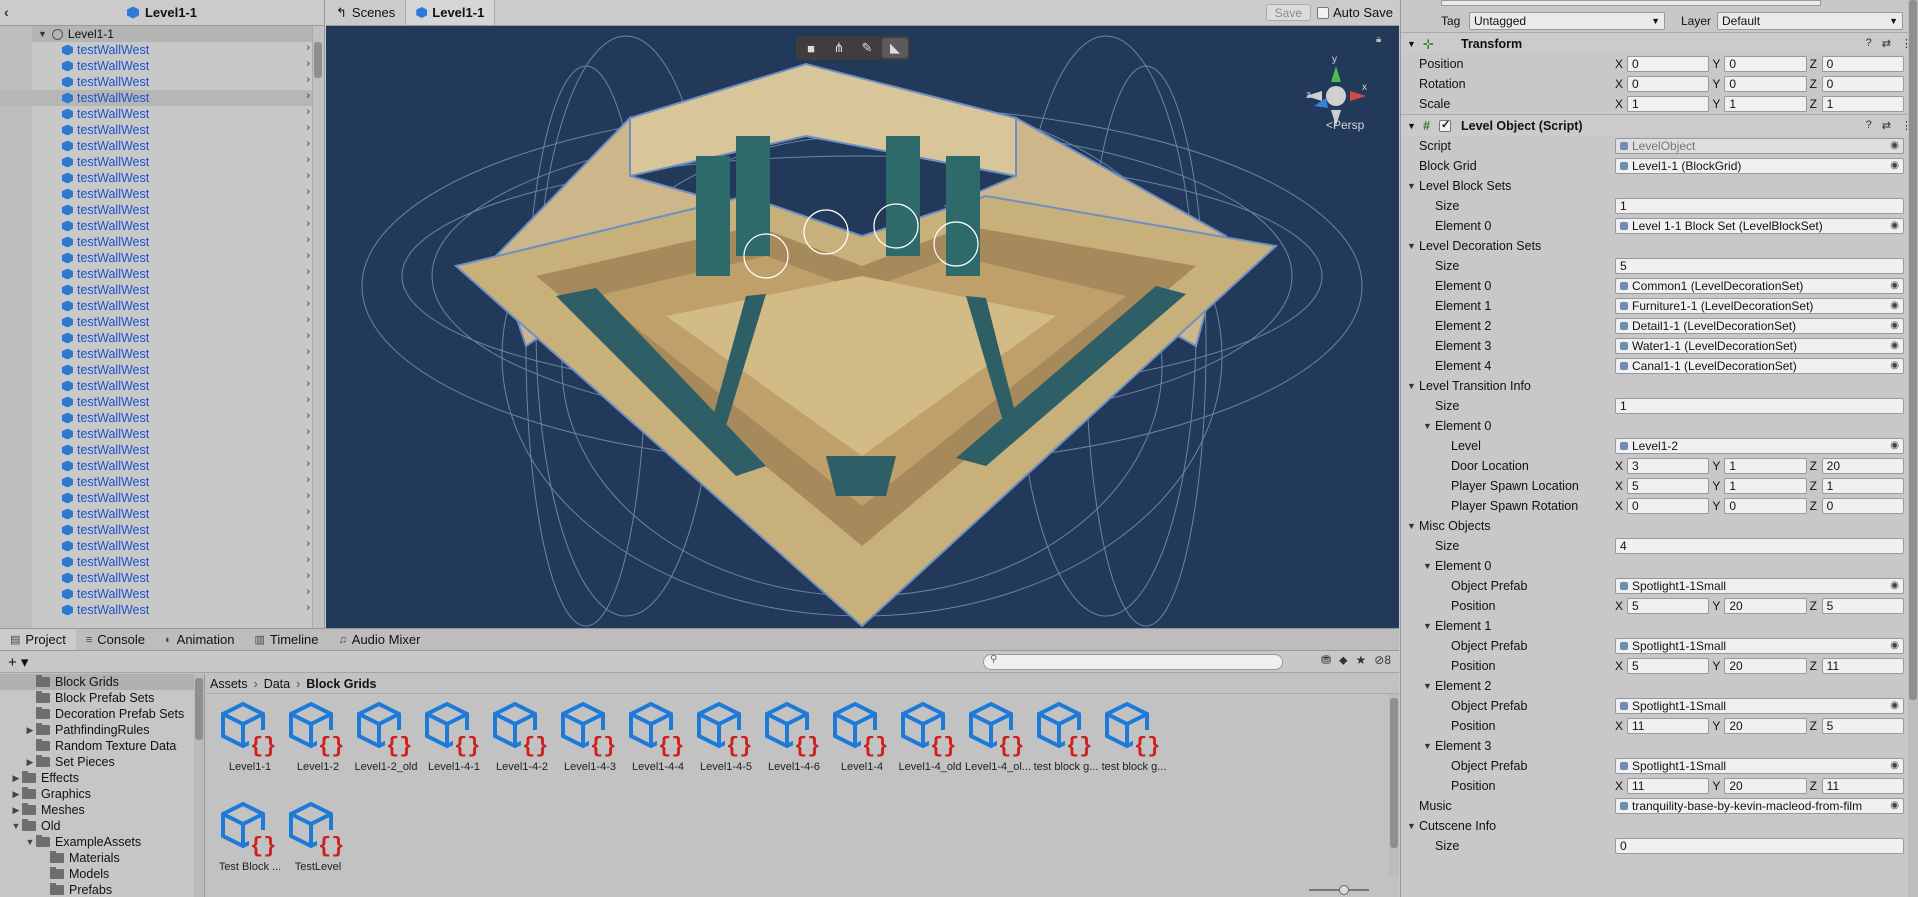  What do you see at coordinates (1759, 366) in the screenshot?
I see `object-field: Canal1-1 (LevelDecorationSet) ◉` at bounding box center [1759, 366].